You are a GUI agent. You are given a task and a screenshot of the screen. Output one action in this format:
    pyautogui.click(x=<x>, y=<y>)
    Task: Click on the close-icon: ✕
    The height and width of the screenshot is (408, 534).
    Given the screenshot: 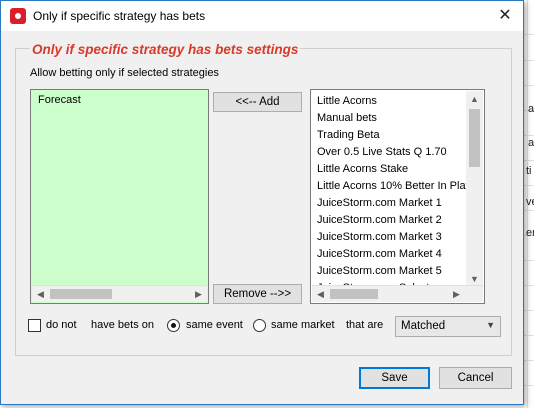 What is the action you would take?
    pyautogui.click(x=505, y=16)
    